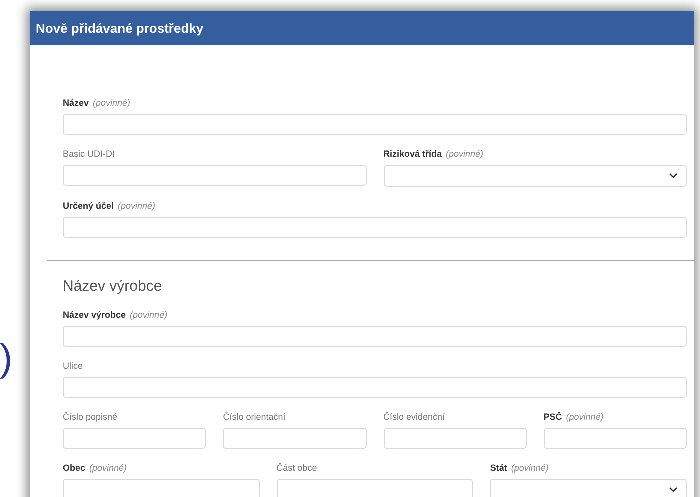  What do you see at coordinates (90, 417) in the screenshot?
I see `field-label: Číslo popisné` at bounding box center [90, 417].